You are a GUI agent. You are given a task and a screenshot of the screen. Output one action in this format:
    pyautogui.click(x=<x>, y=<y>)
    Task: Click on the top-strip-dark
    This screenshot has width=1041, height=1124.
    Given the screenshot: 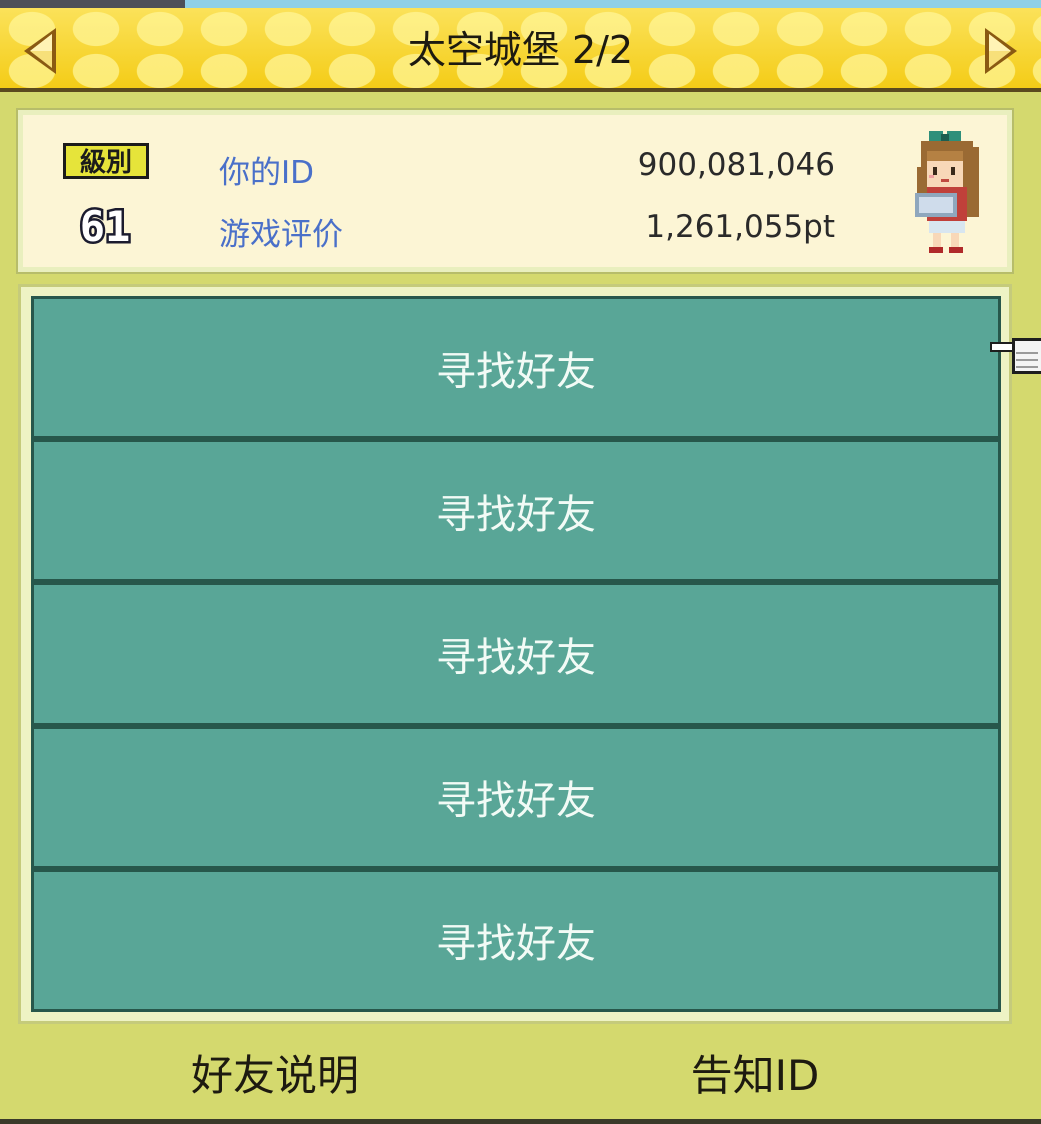 What is the action you would take?
    pyautogui.click(x=92, y=4)
    